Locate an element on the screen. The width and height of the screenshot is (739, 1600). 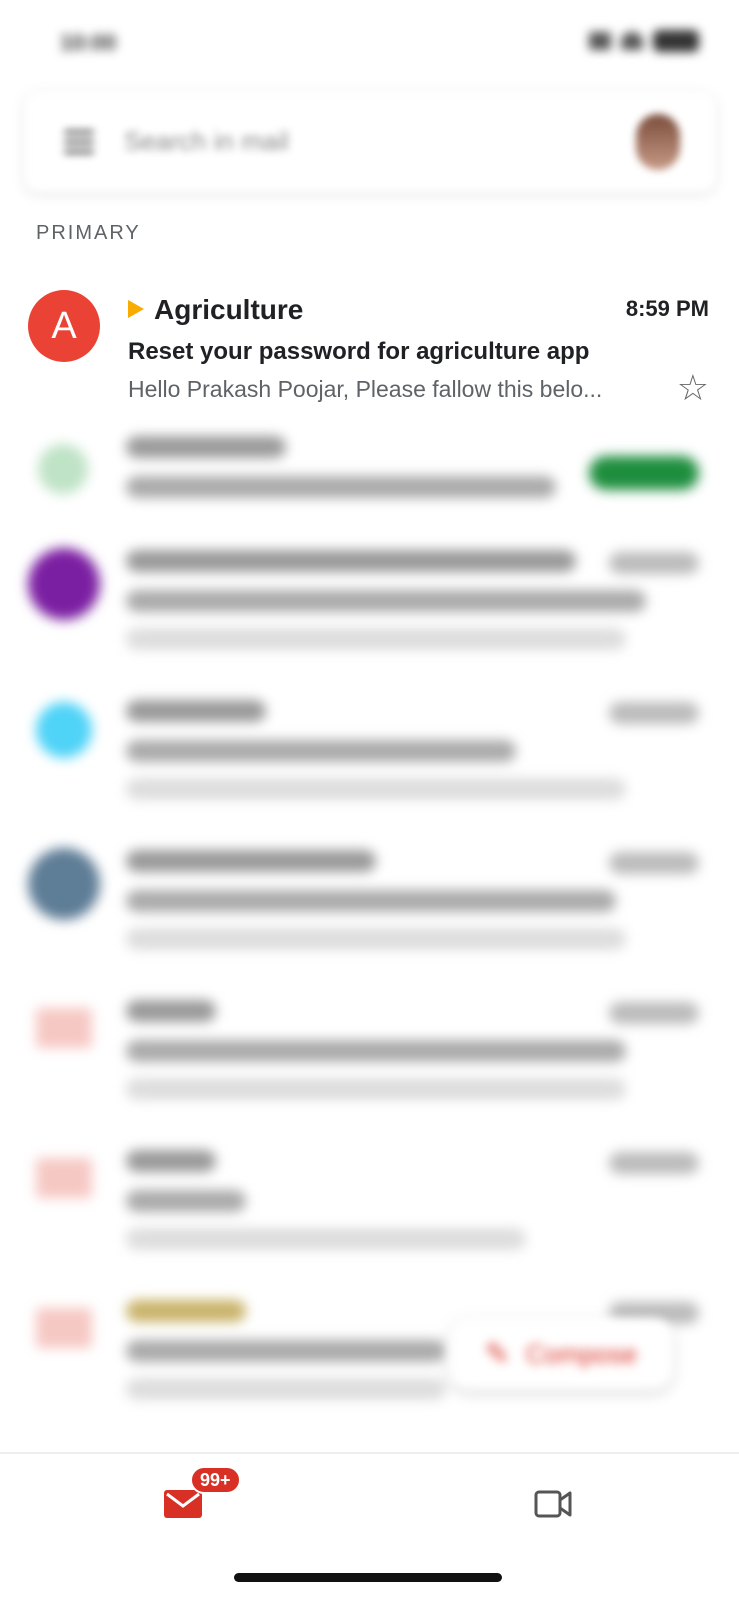
menu-icon is located at coordinates (79, 142).